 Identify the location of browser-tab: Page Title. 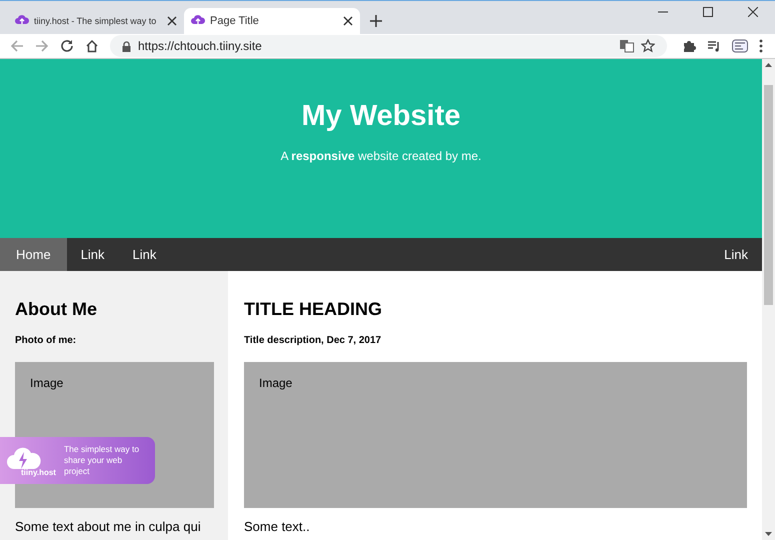
(272, 21).